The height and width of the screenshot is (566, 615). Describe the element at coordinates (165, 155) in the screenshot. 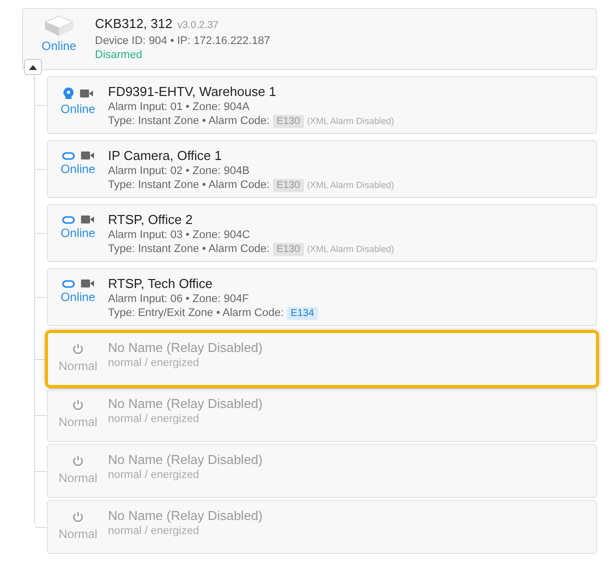

I see `device-name: IP Camera, Office 1` at that location.